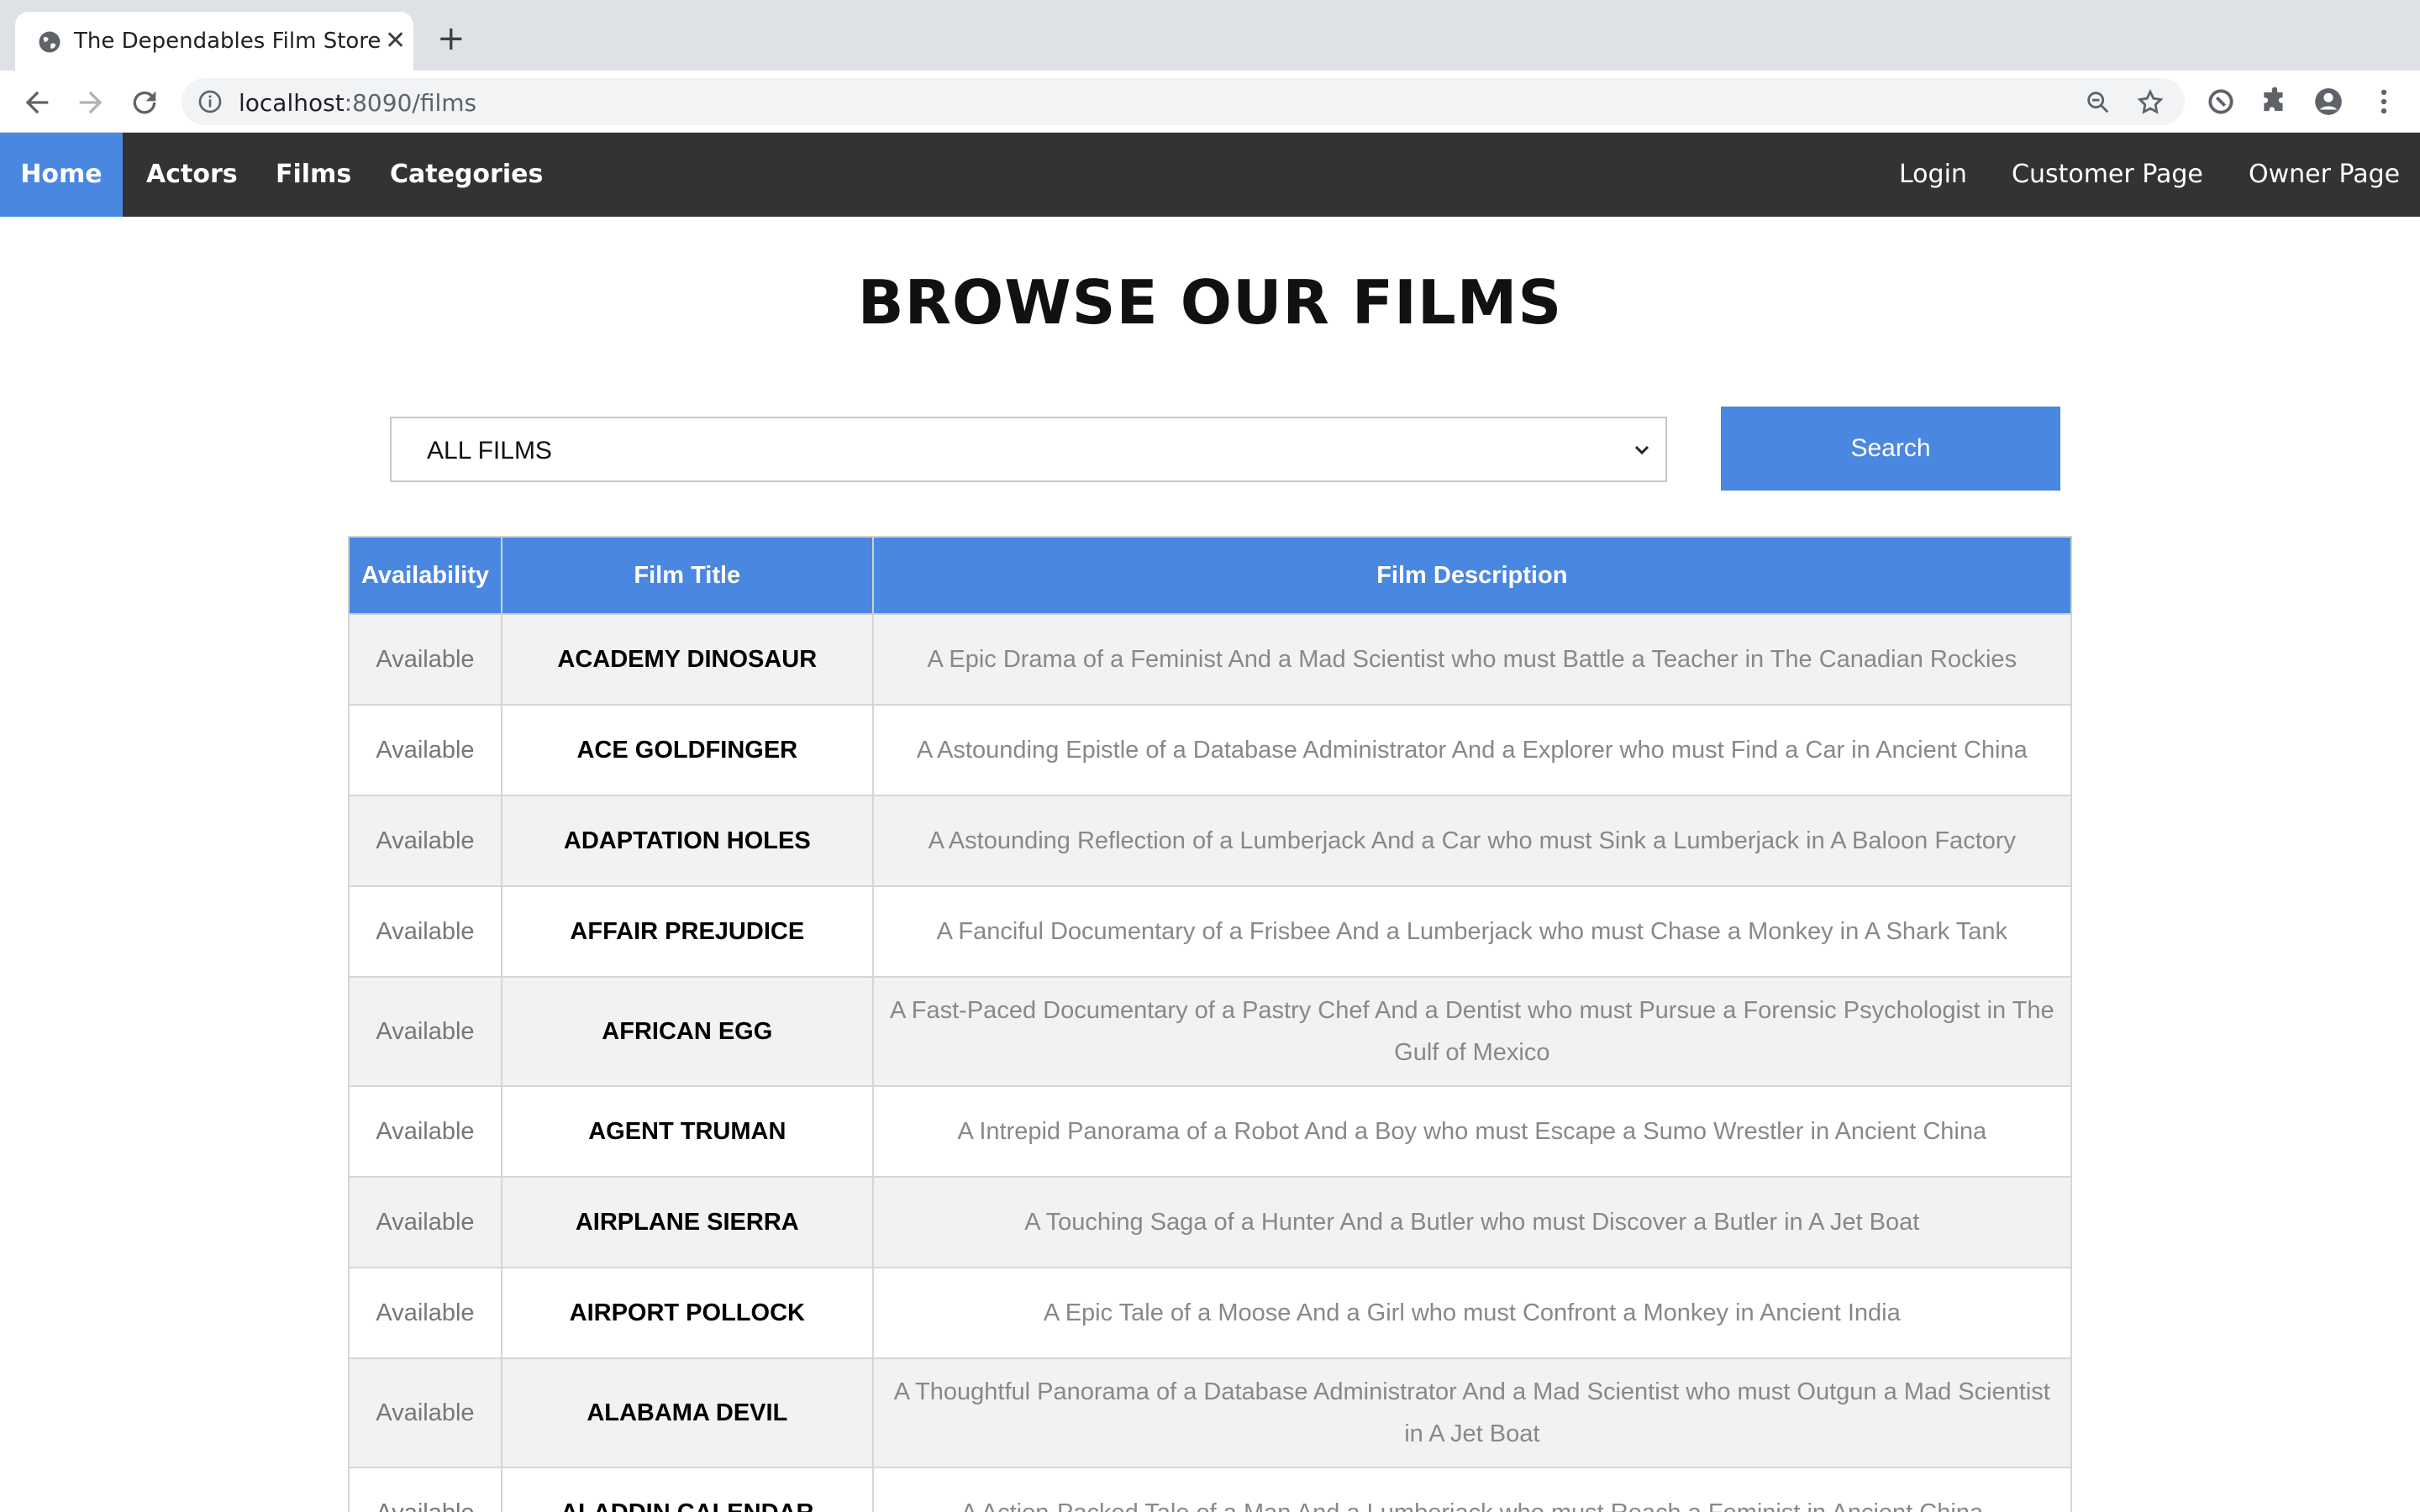 This screenshot has width=2420, height=1512. What do you see at coordinates (2384, 102) in the screenshot?
I see `more-menu-icon` at bounding box center [2384, 102].